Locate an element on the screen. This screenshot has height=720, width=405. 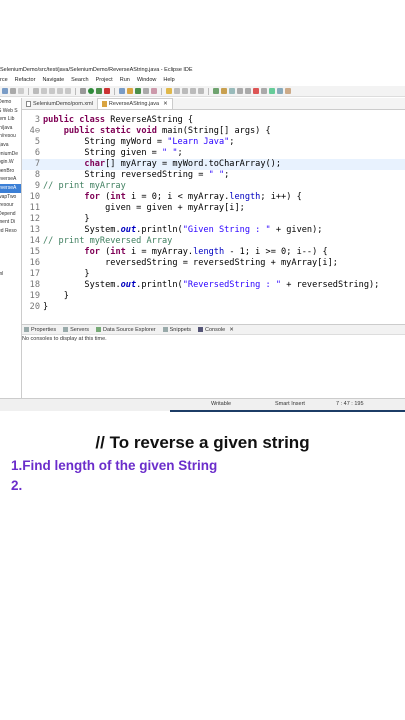
save-icon is located at coordinates (13, 91).